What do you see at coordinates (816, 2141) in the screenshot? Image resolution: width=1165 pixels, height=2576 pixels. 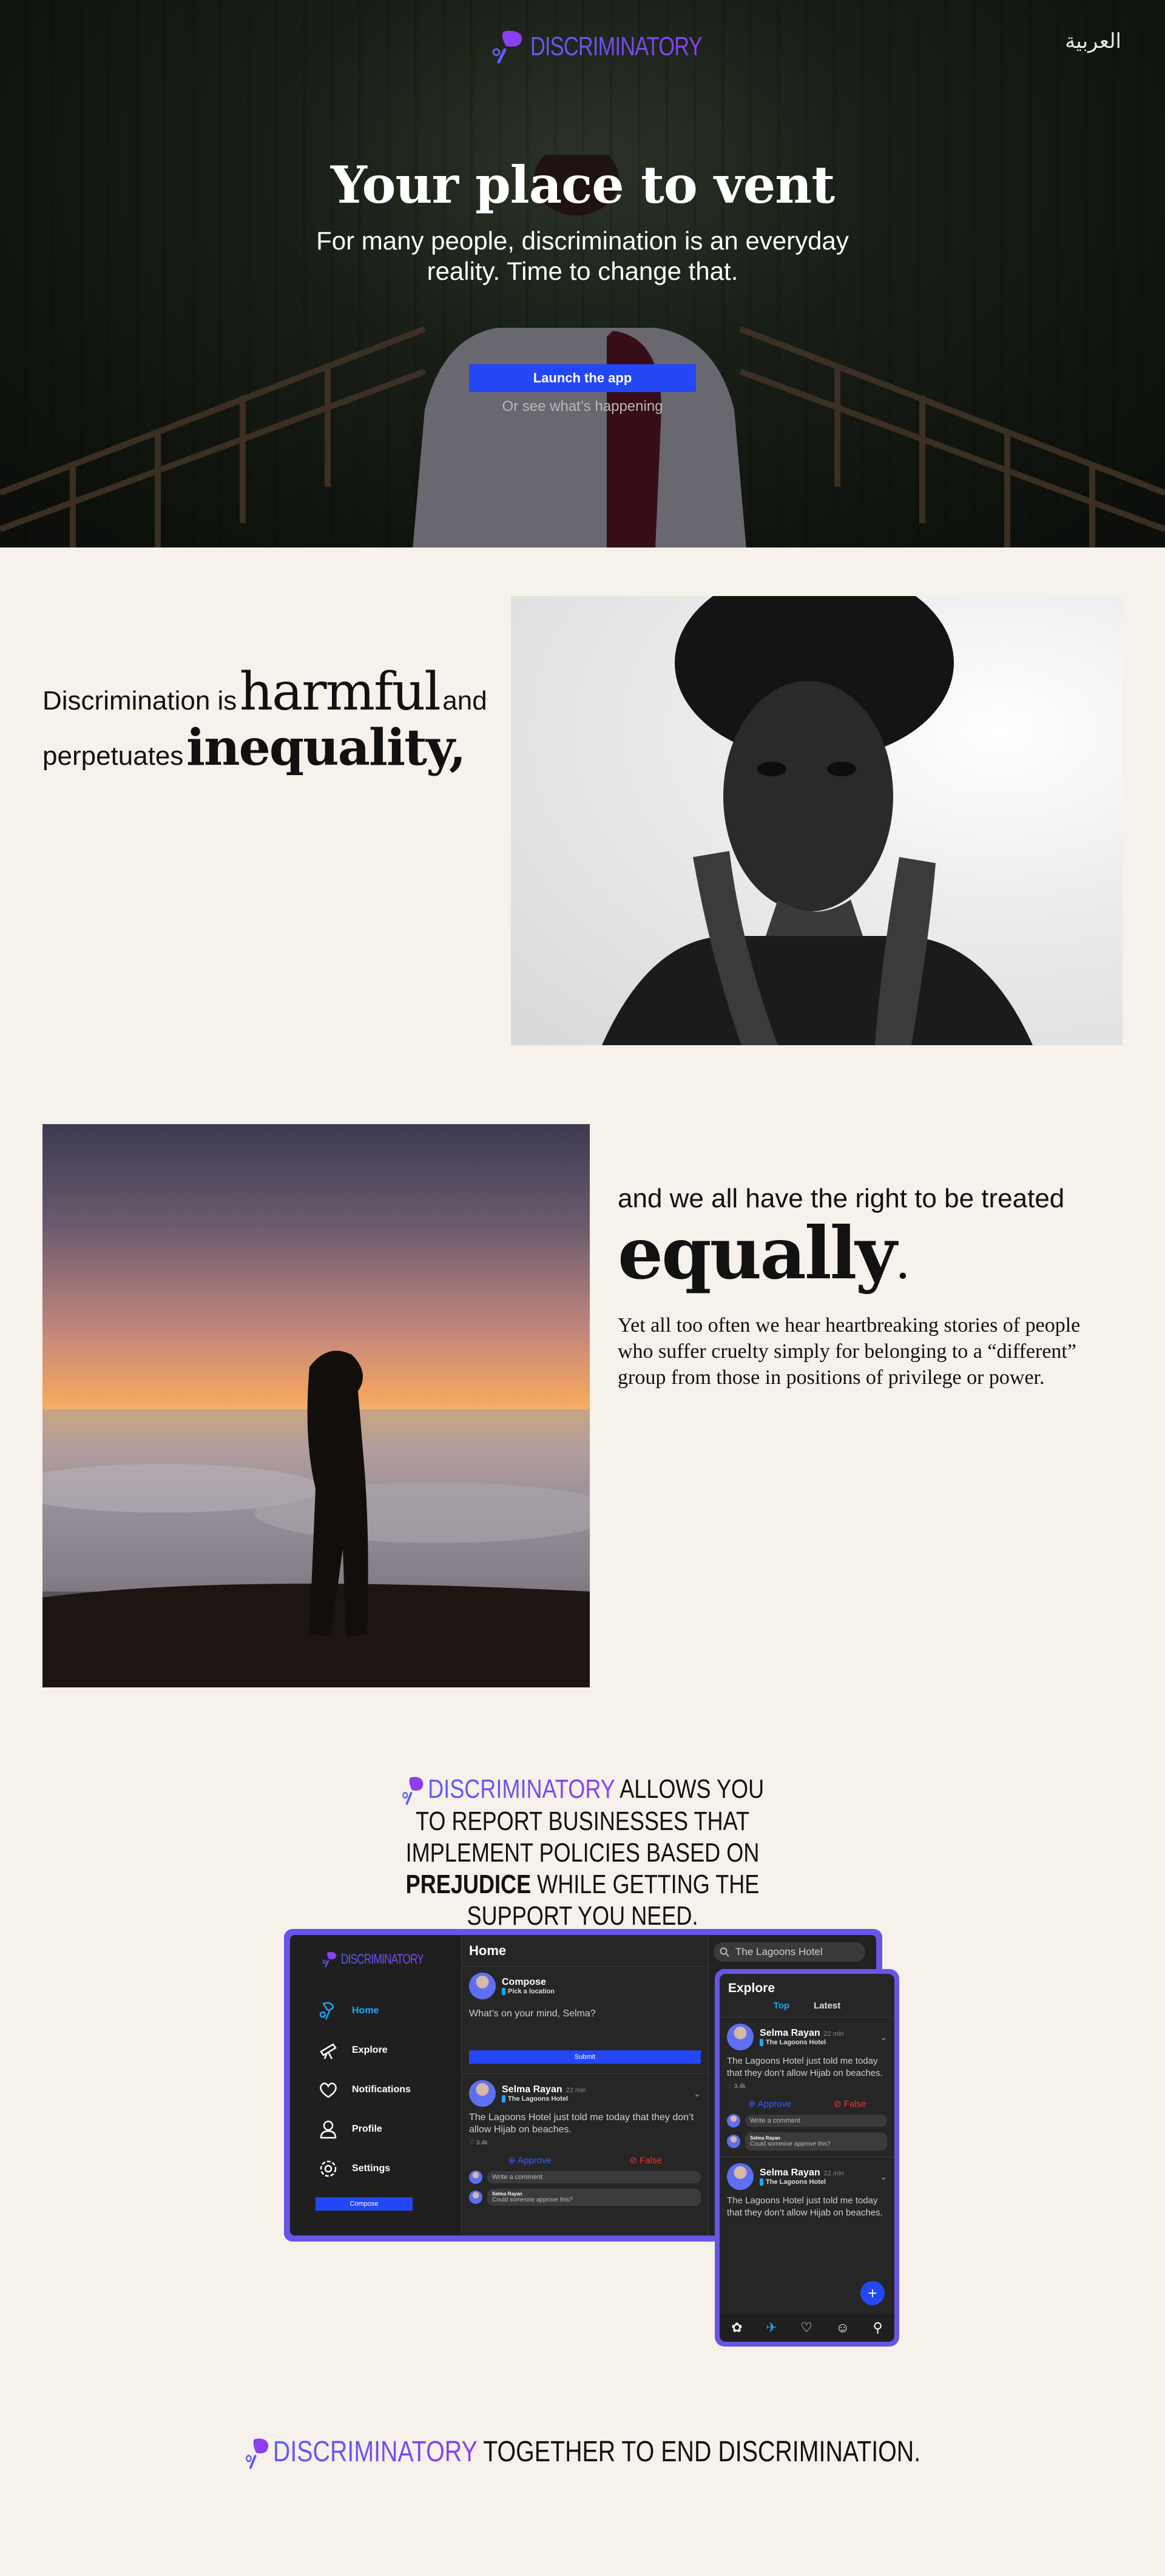 I see `reply-comment: Selma Rayan Could someone approve this?` at bounding box center [816, 2141].